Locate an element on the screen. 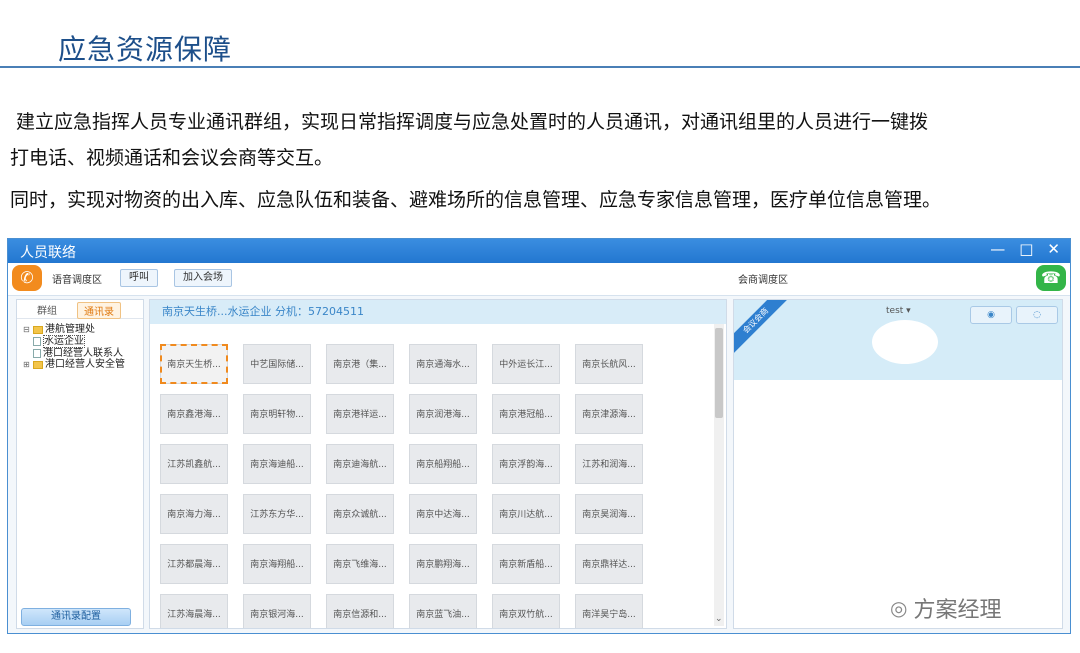 This screenshot has height=653, width=1080. maximize-button: □ is located at coordinates (1026, 249).